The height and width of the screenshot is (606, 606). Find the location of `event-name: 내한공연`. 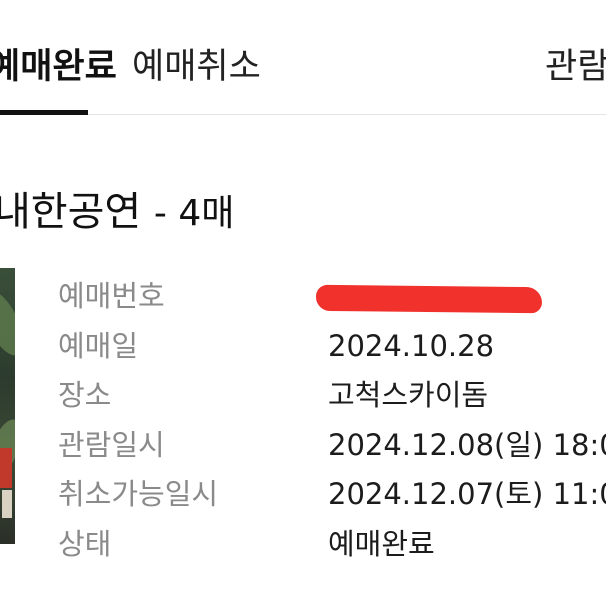

event-name: 내한공연 is located at coordinates (71, 212).